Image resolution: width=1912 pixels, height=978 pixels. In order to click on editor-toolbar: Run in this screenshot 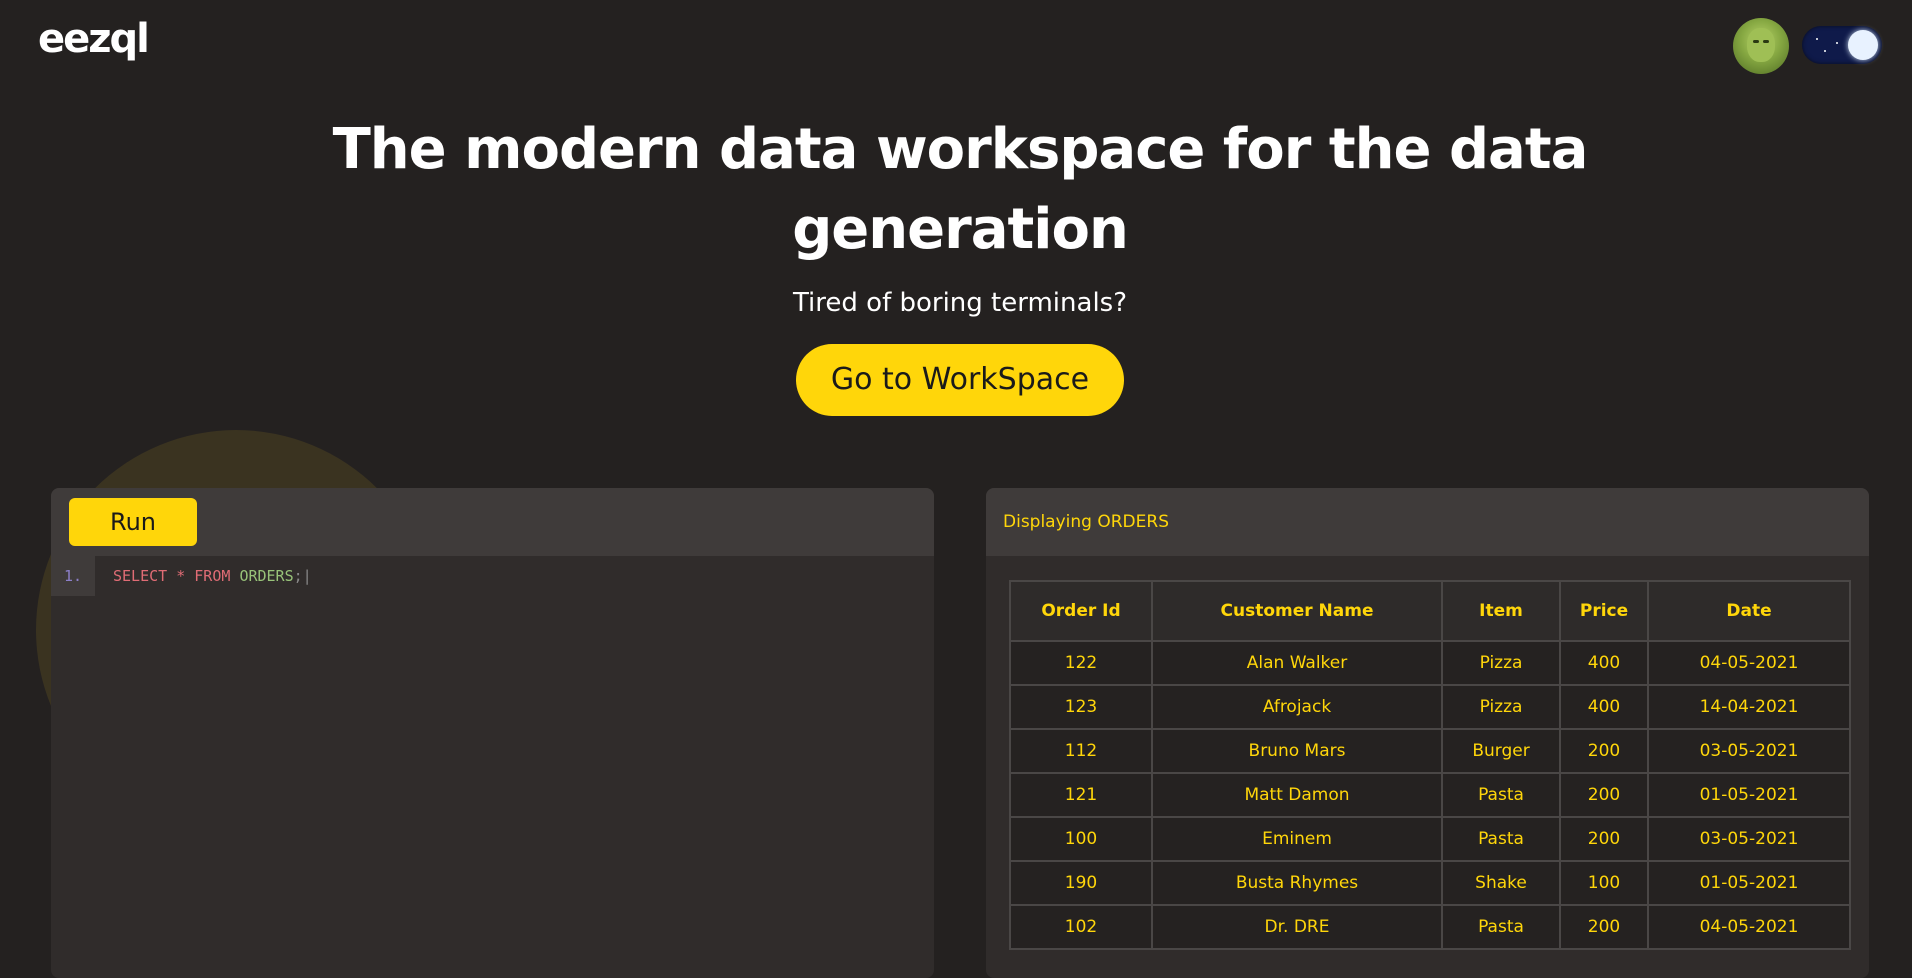, I will do `click(492, 522)`.